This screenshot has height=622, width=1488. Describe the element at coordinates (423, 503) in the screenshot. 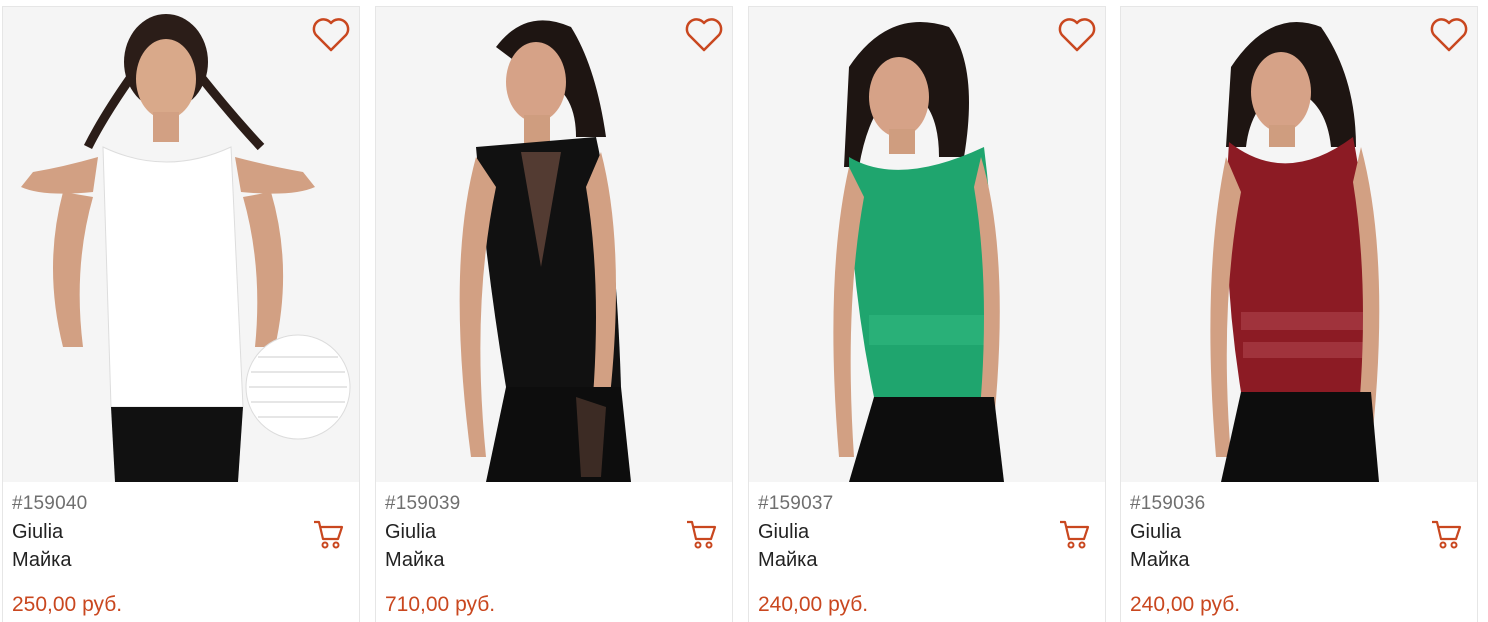

I see `product-sku: #159039` at that location.